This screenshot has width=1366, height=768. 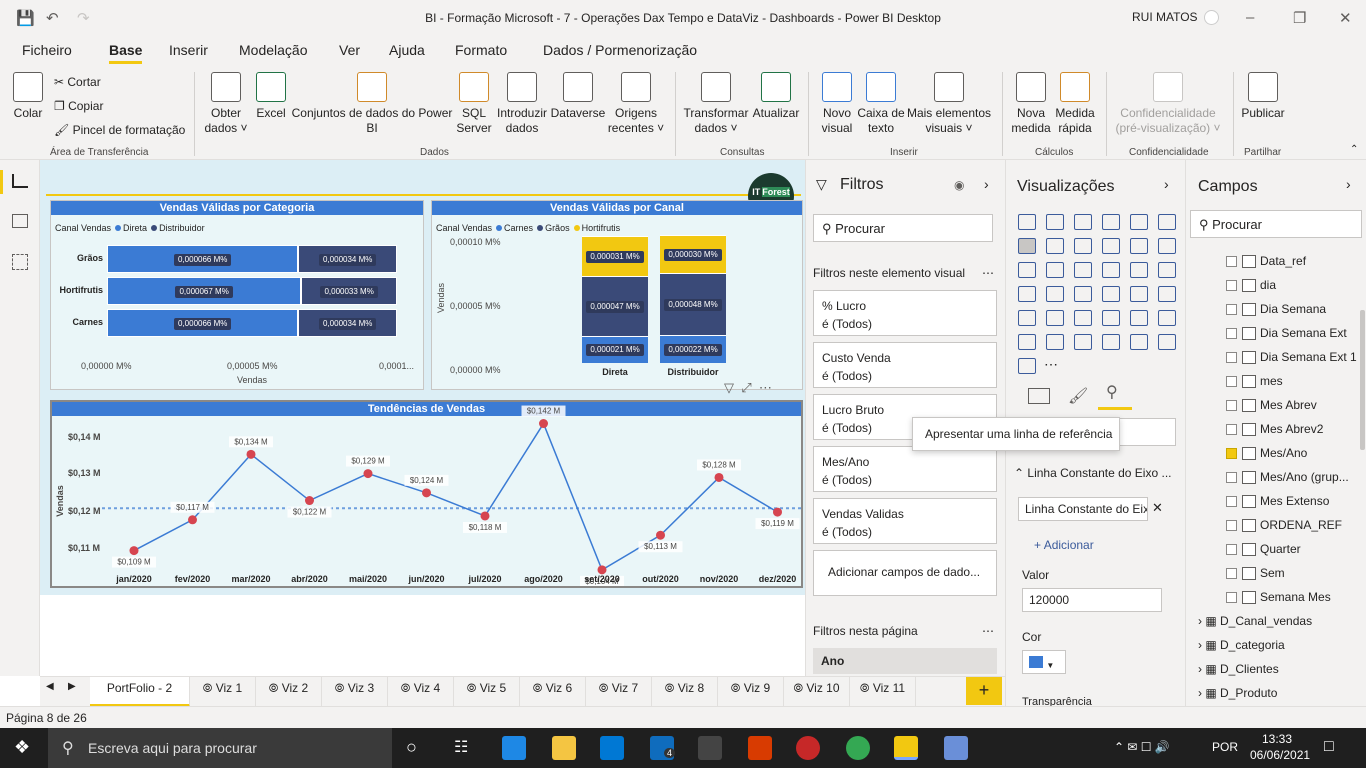 What do you see at coordinates (1027, 294) in the screenshot?
I see `map-icon` at bounding box center [1027, 294].